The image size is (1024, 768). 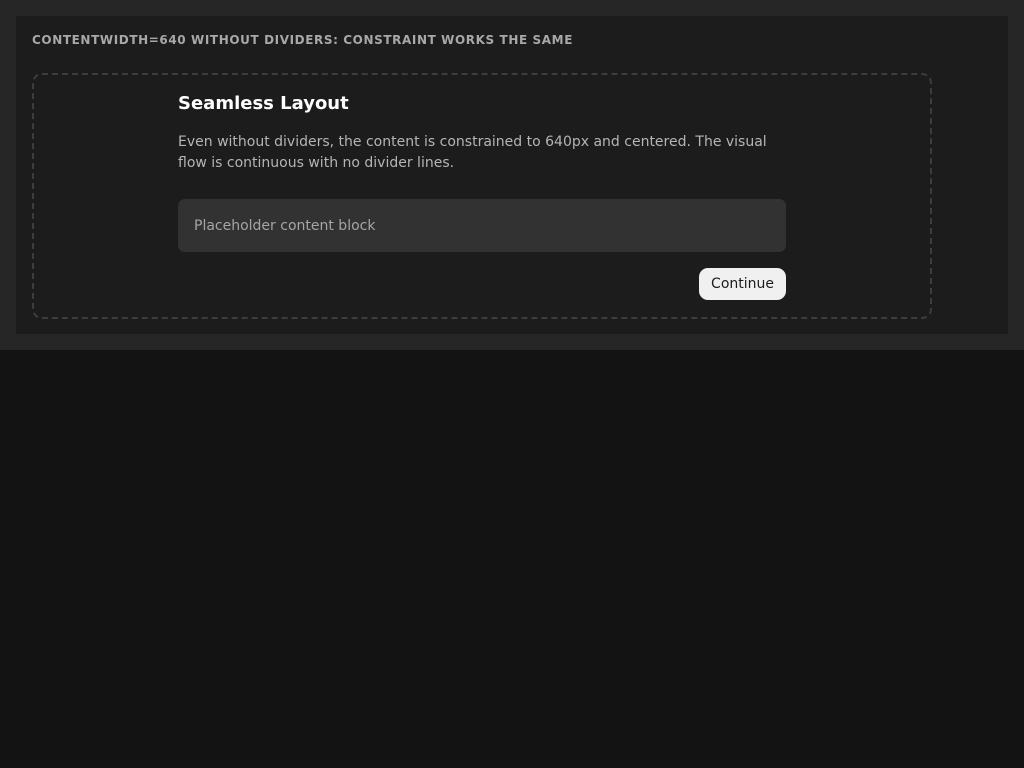 I want to click on continue-button: Continue, so click(x=742, y=284).